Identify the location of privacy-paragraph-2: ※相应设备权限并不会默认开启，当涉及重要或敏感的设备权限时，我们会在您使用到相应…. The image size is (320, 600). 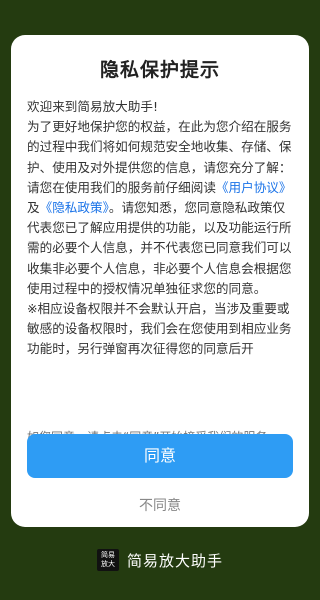
(159, 329).